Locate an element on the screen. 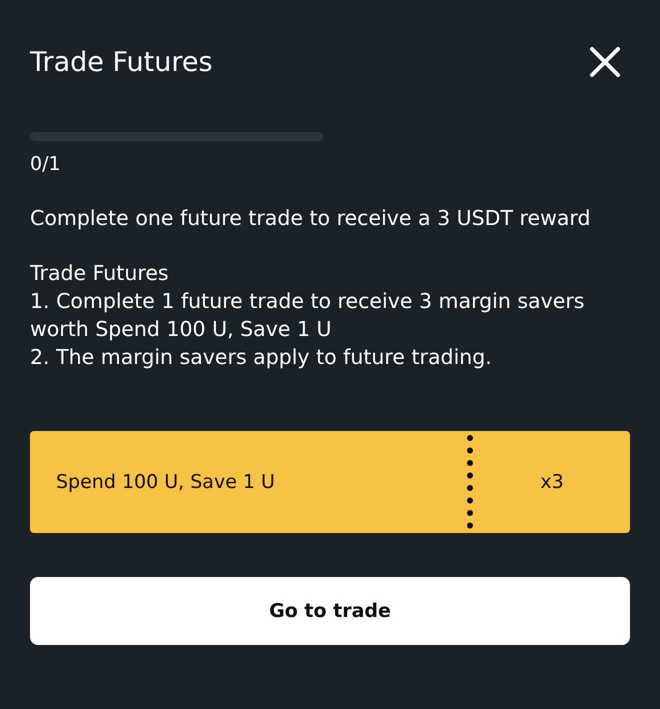  close-icon is located at coordinates (605, 62).